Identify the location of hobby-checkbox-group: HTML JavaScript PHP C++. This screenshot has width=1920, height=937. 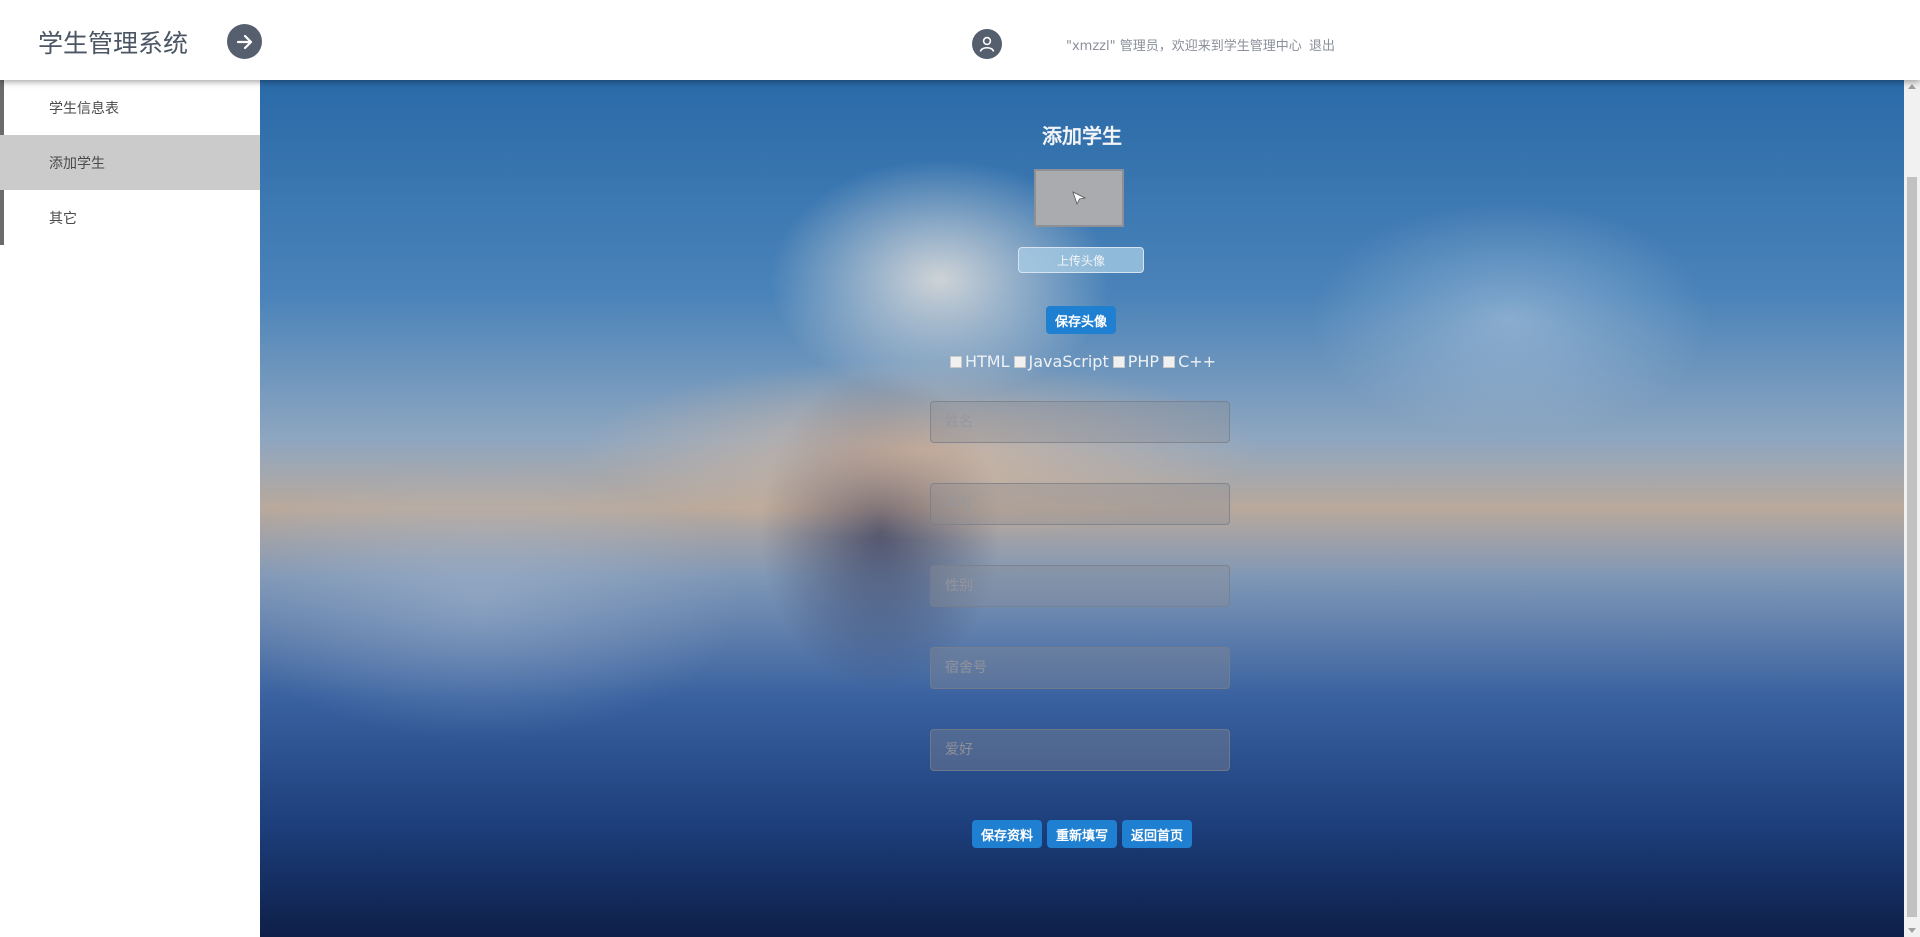
(1085, 361).